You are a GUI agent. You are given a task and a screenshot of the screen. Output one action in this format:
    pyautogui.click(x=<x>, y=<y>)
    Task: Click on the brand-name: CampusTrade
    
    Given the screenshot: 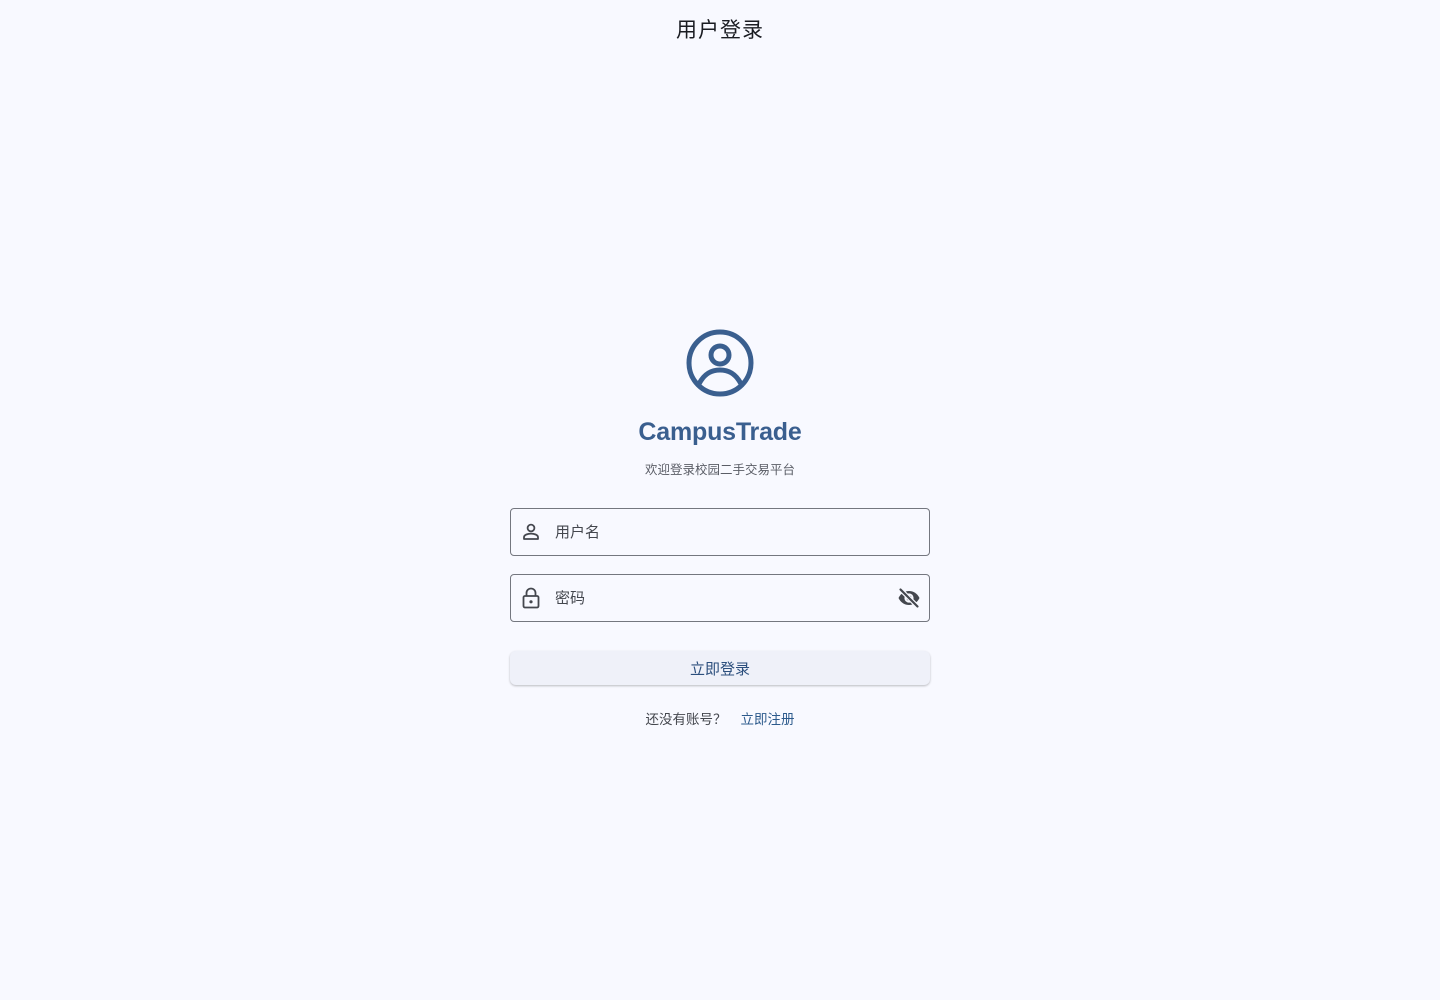 What is the action you would take?
    pyautogui.click(x=720, y=432)
    